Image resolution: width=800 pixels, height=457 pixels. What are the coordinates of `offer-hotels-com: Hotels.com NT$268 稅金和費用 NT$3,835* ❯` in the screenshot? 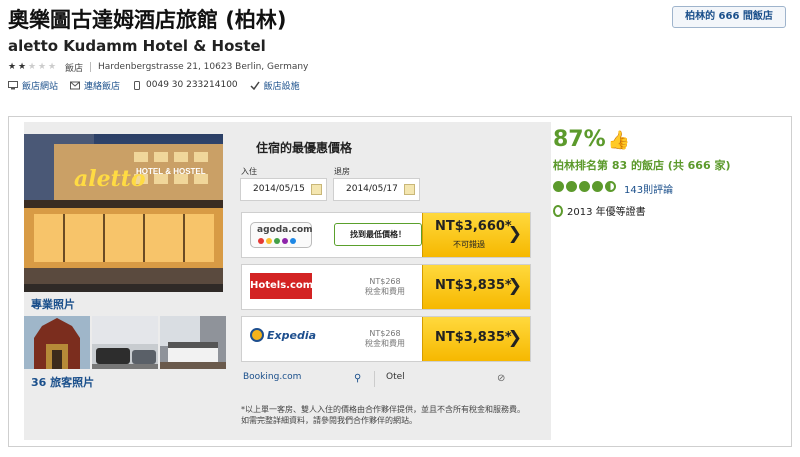 It's located at (386, 287).